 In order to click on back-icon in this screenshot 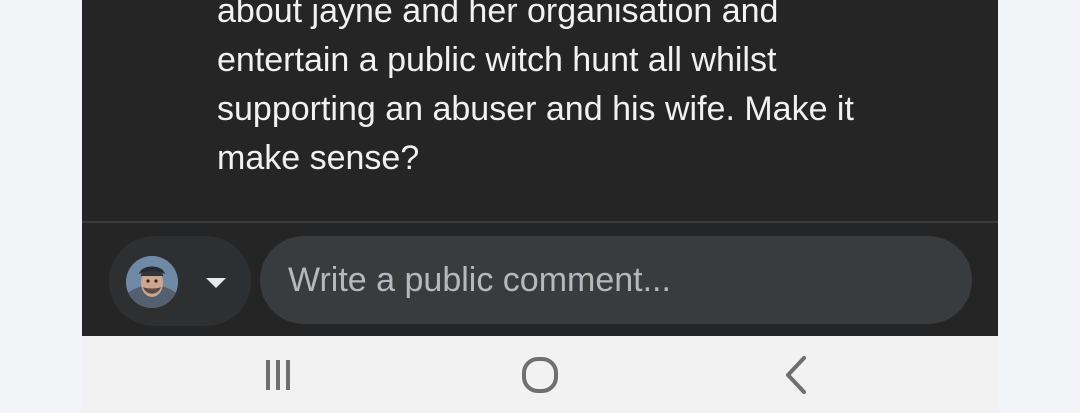, I will do `click(796, 374)`.